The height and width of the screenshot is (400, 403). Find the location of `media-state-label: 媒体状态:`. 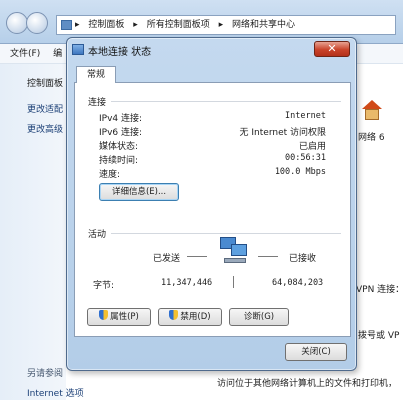

media-state-label: 媒体状态: is located at coordinates (119, 147).